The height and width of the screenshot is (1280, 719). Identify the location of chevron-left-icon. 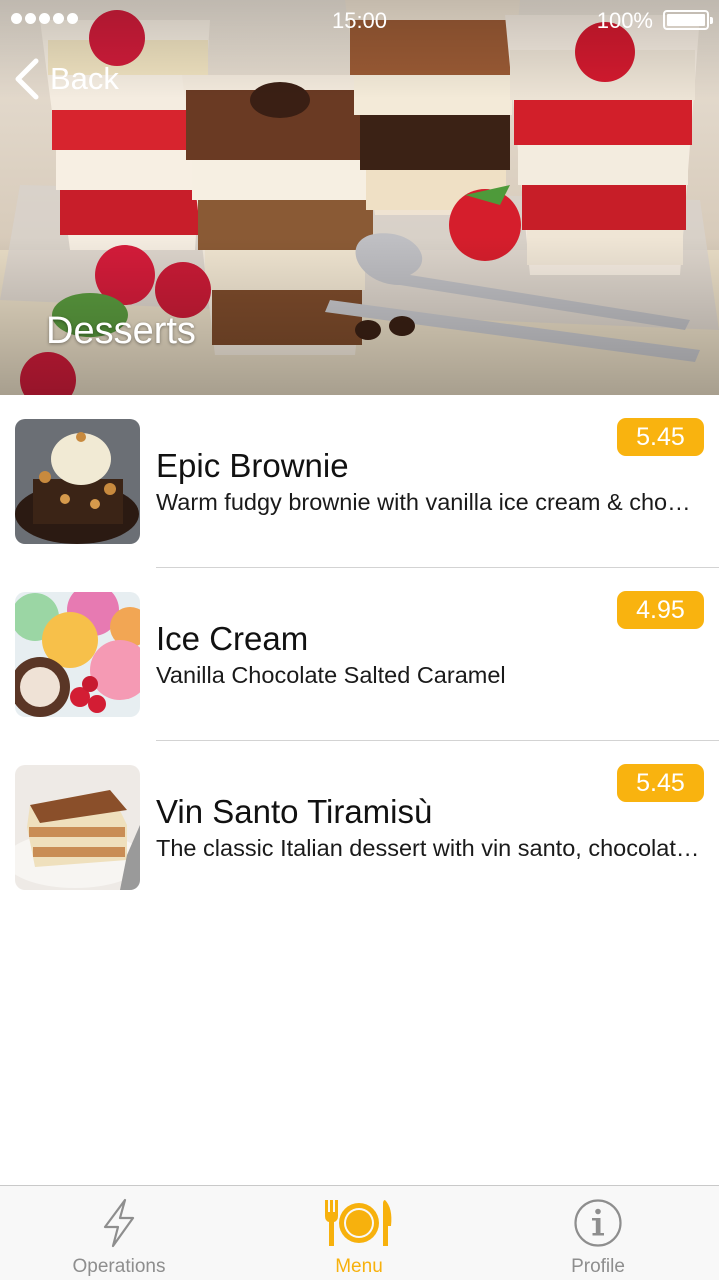
(27, 79).